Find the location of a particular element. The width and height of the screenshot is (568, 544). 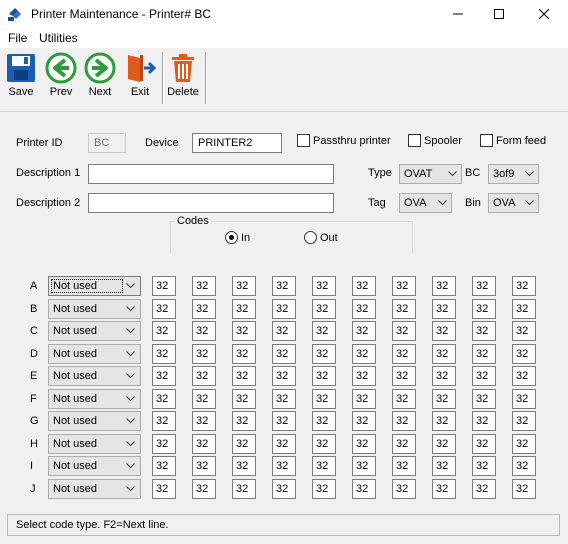

bc-select: 3of9 is located at coordinates (513, 174).